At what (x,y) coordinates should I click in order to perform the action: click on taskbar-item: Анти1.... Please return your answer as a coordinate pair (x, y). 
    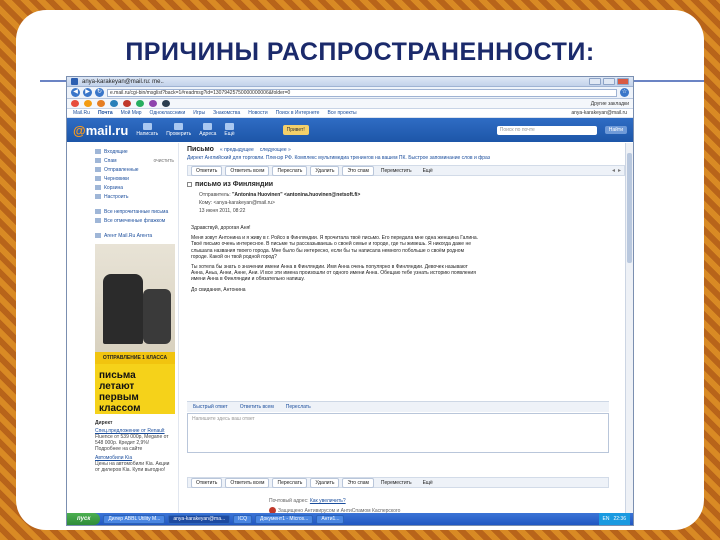
    Looking at the image, I should click on (330, 519).